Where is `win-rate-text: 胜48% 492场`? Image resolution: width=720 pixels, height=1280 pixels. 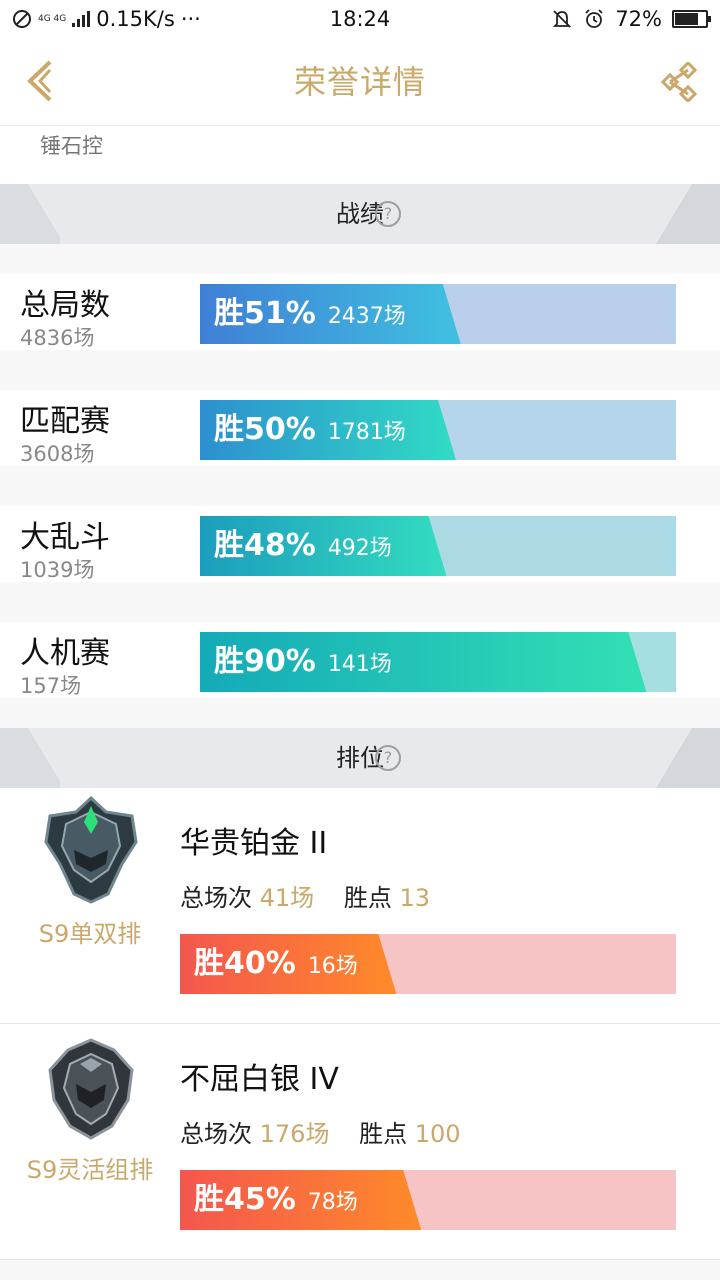
win-rate-text: 胜48% 492场 is located at coordinates (303, 546).